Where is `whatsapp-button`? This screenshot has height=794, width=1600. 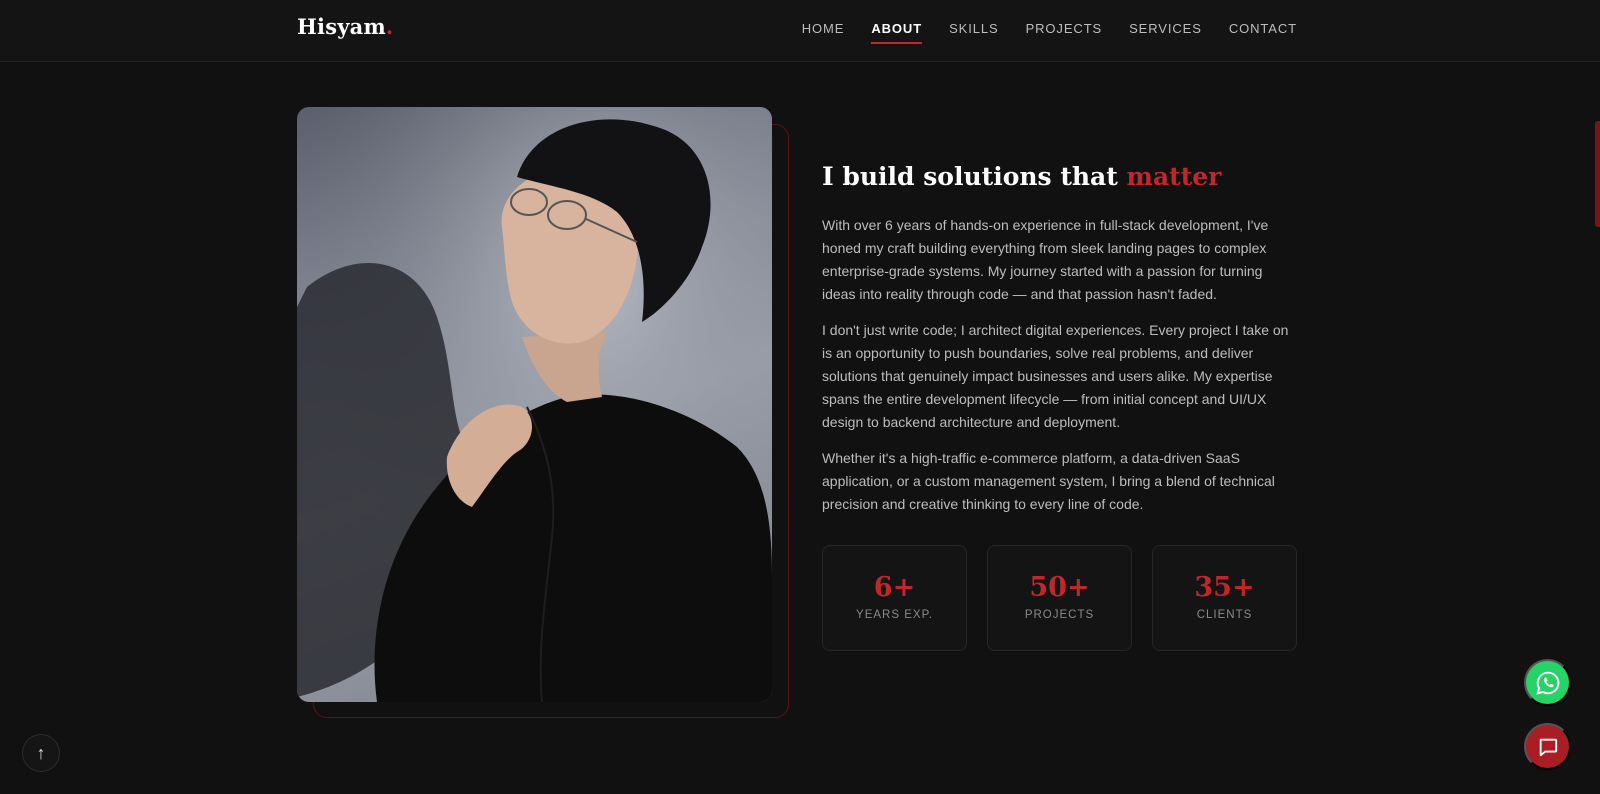
whatsapp-button is located at coordinates (1547, 682).